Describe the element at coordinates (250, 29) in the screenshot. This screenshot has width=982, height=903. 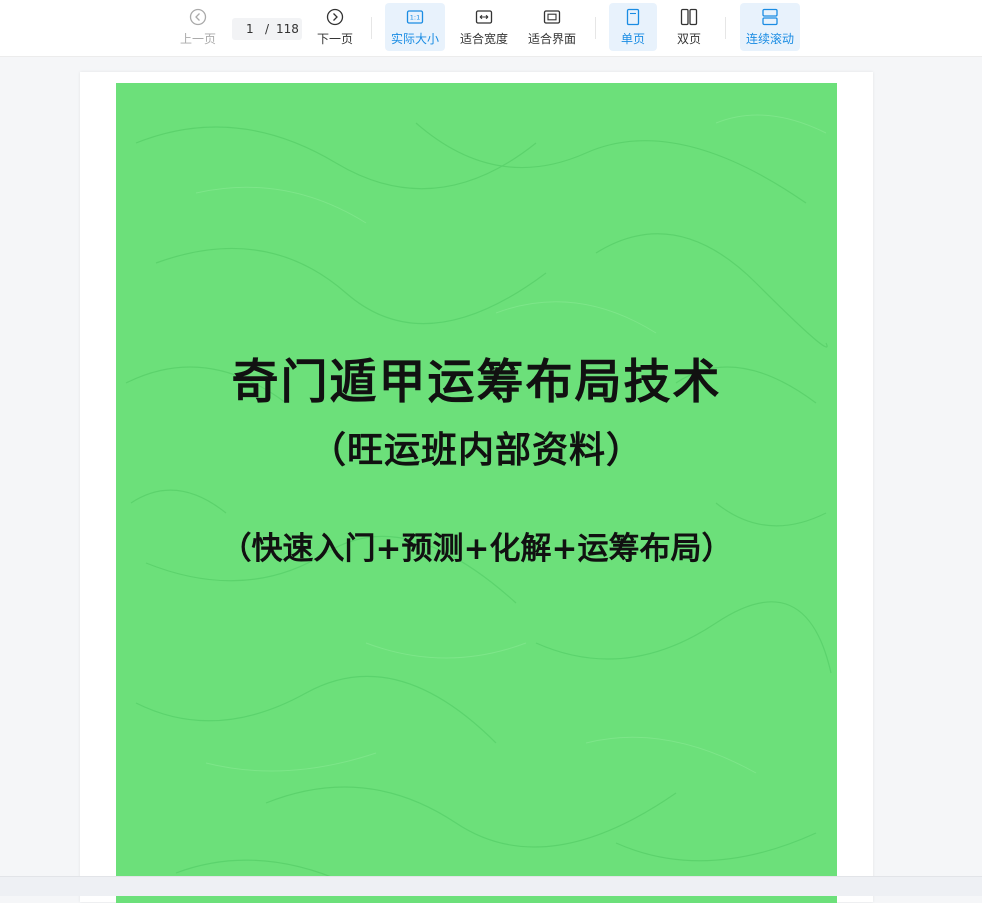
I see `page-current: 1` at that location.